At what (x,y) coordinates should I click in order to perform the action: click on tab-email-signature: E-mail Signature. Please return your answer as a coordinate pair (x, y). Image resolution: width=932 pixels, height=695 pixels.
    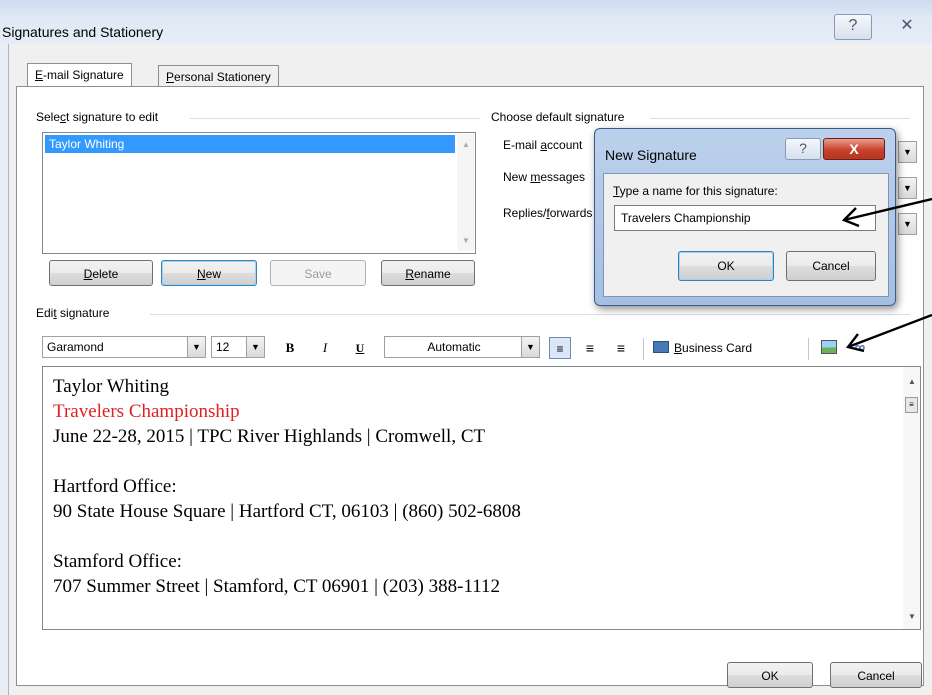
    Looking at the image, I should click on (79, 75).